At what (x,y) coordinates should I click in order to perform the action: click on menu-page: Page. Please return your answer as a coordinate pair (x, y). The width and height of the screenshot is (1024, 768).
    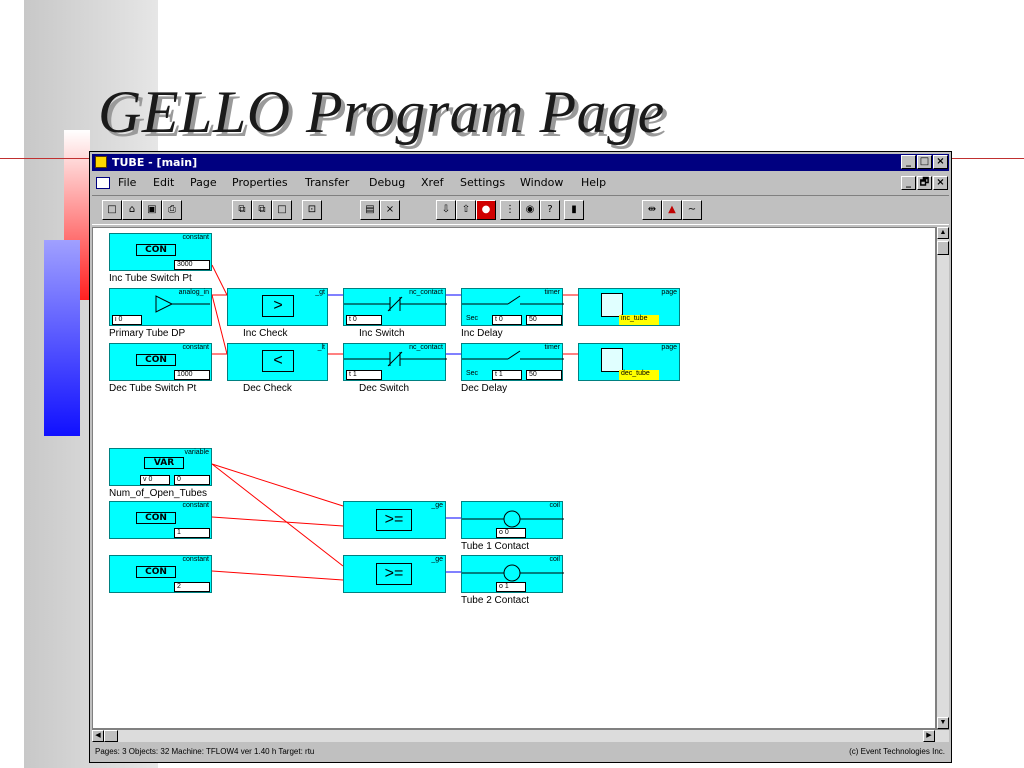
    Looking at the image, I should click on (203, 183).